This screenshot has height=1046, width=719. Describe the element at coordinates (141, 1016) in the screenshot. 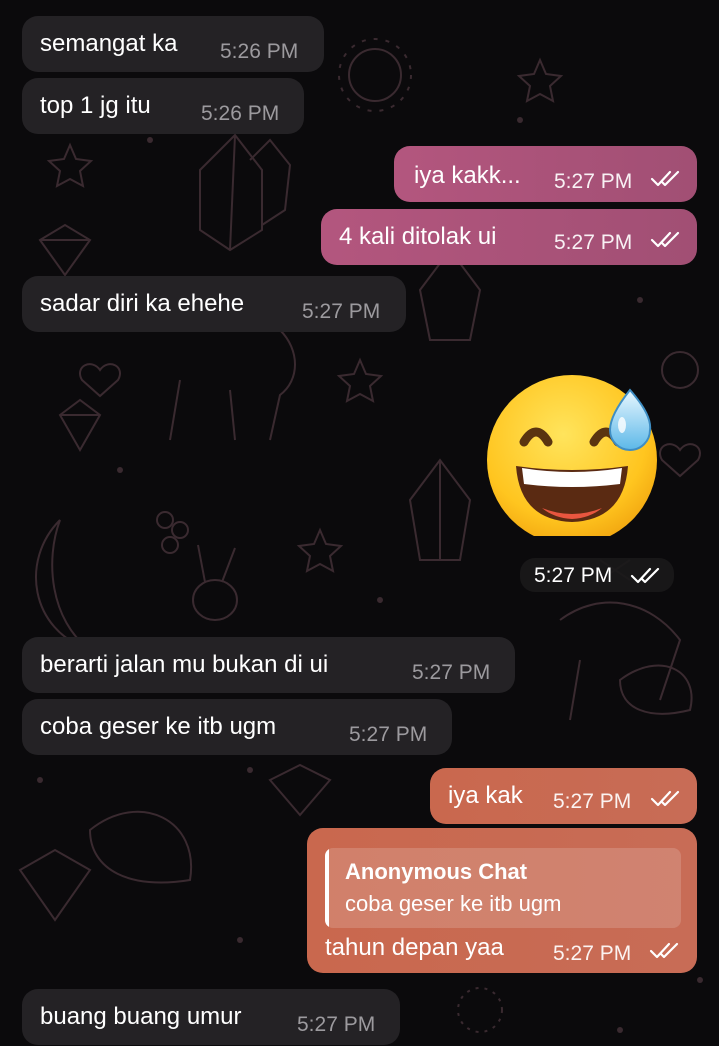

I see `message-text: buang buang umur` at that location.